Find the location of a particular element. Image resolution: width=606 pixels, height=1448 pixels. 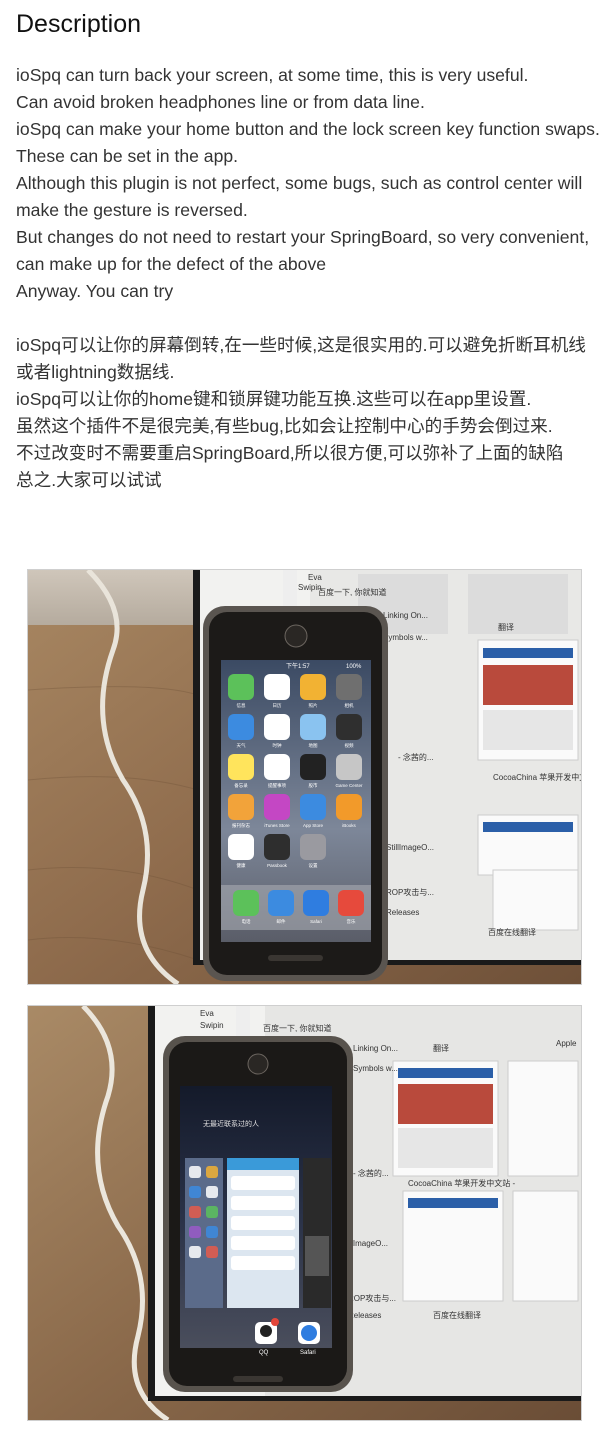

app-label: 提醒事项 is located at coordinates (277, 785).